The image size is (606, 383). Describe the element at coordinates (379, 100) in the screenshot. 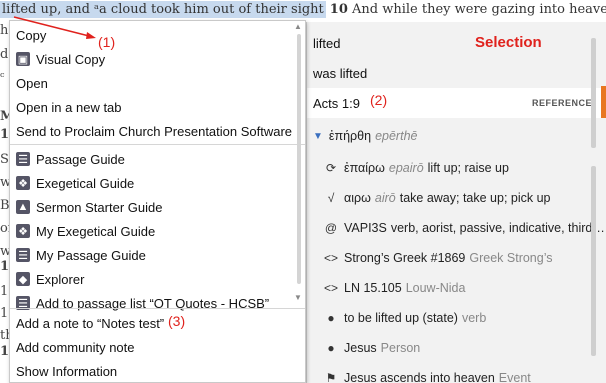

I see `annotation-label-2: (2)` at that location.